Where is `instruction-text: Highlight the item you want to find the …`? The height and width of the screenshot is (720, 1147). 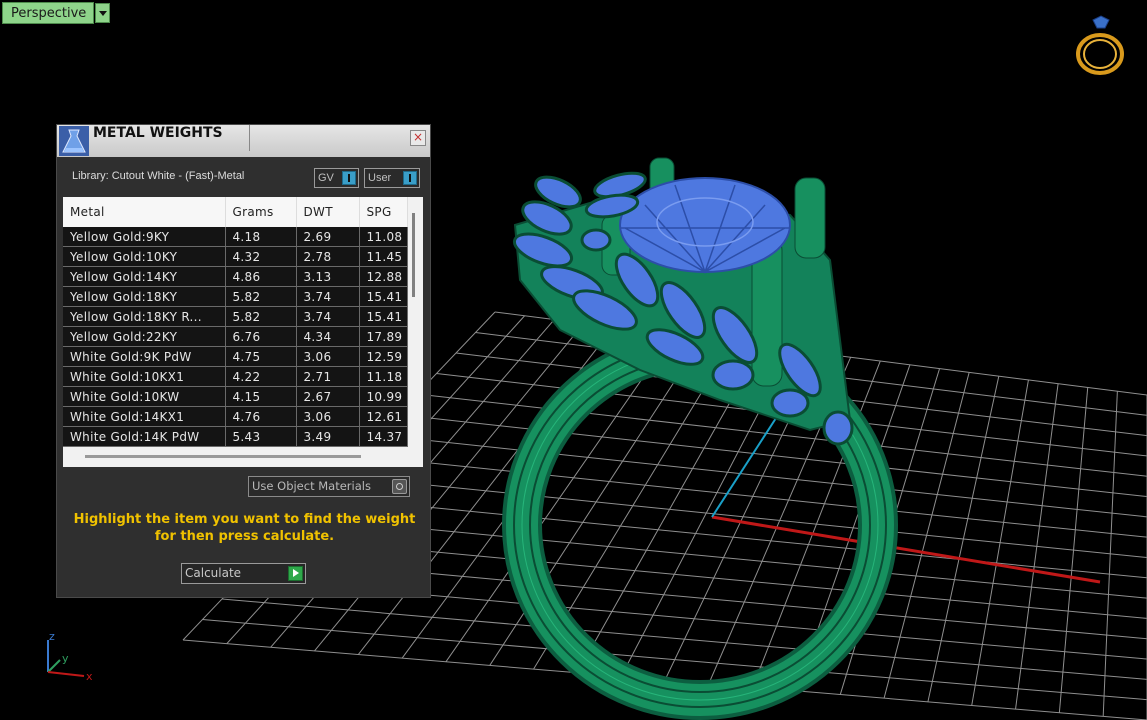 instruction-text: Highlight the item you want to find the … is located at coordinates (244, 528).